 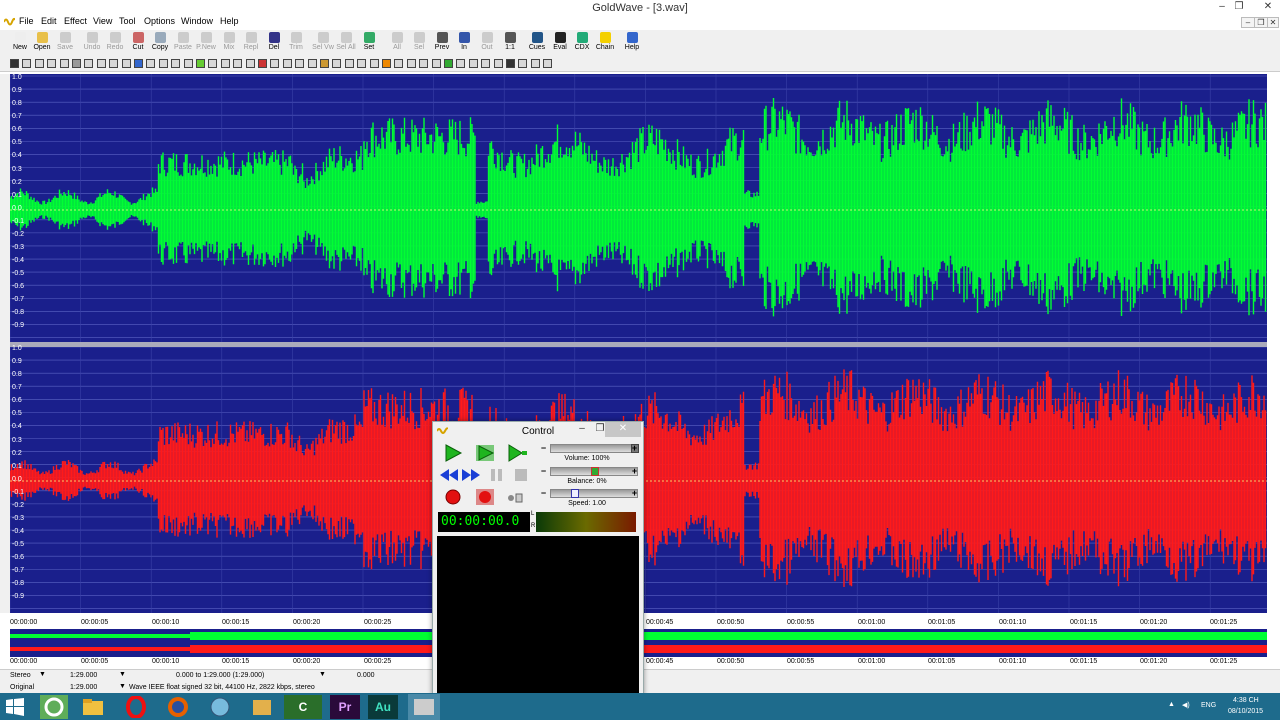 What do you see at coordinates (183, 43) in the screenshot?
I see `paste-button: Paste` at bounding box center [183, 43].